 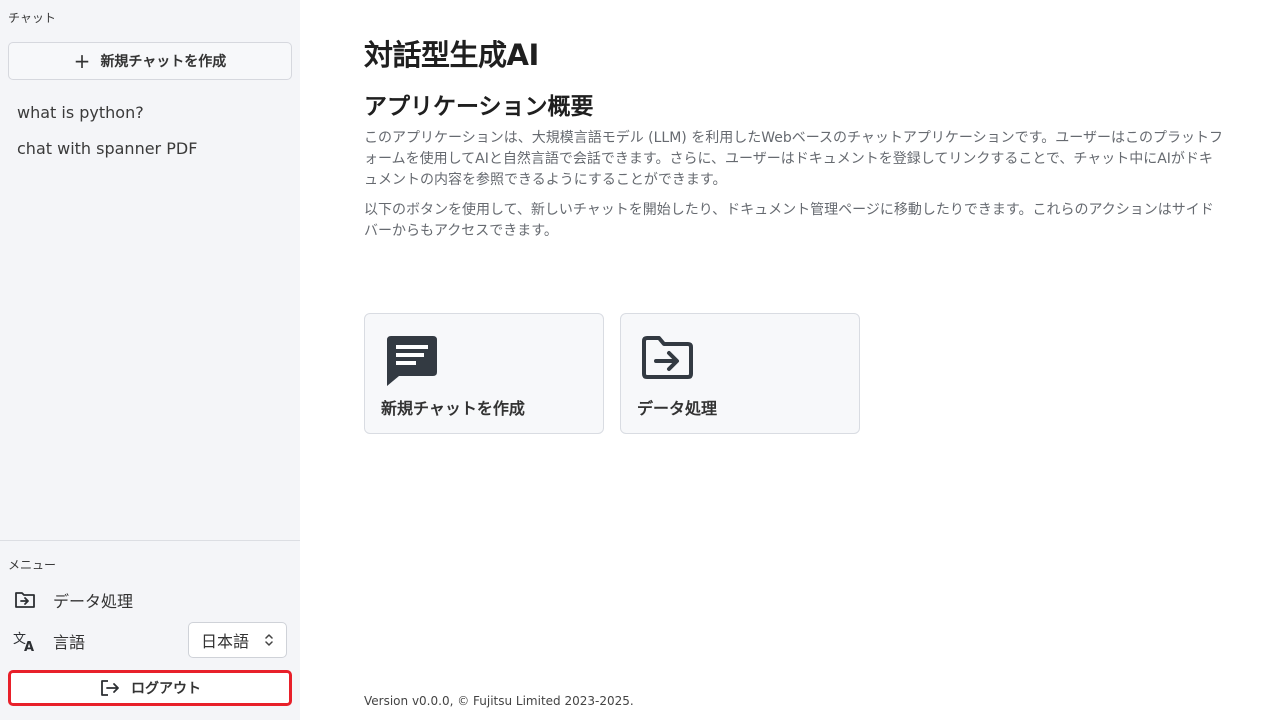 I want to click on sidebar-item-language: 文 A 言語, so click(x=48, y=641).